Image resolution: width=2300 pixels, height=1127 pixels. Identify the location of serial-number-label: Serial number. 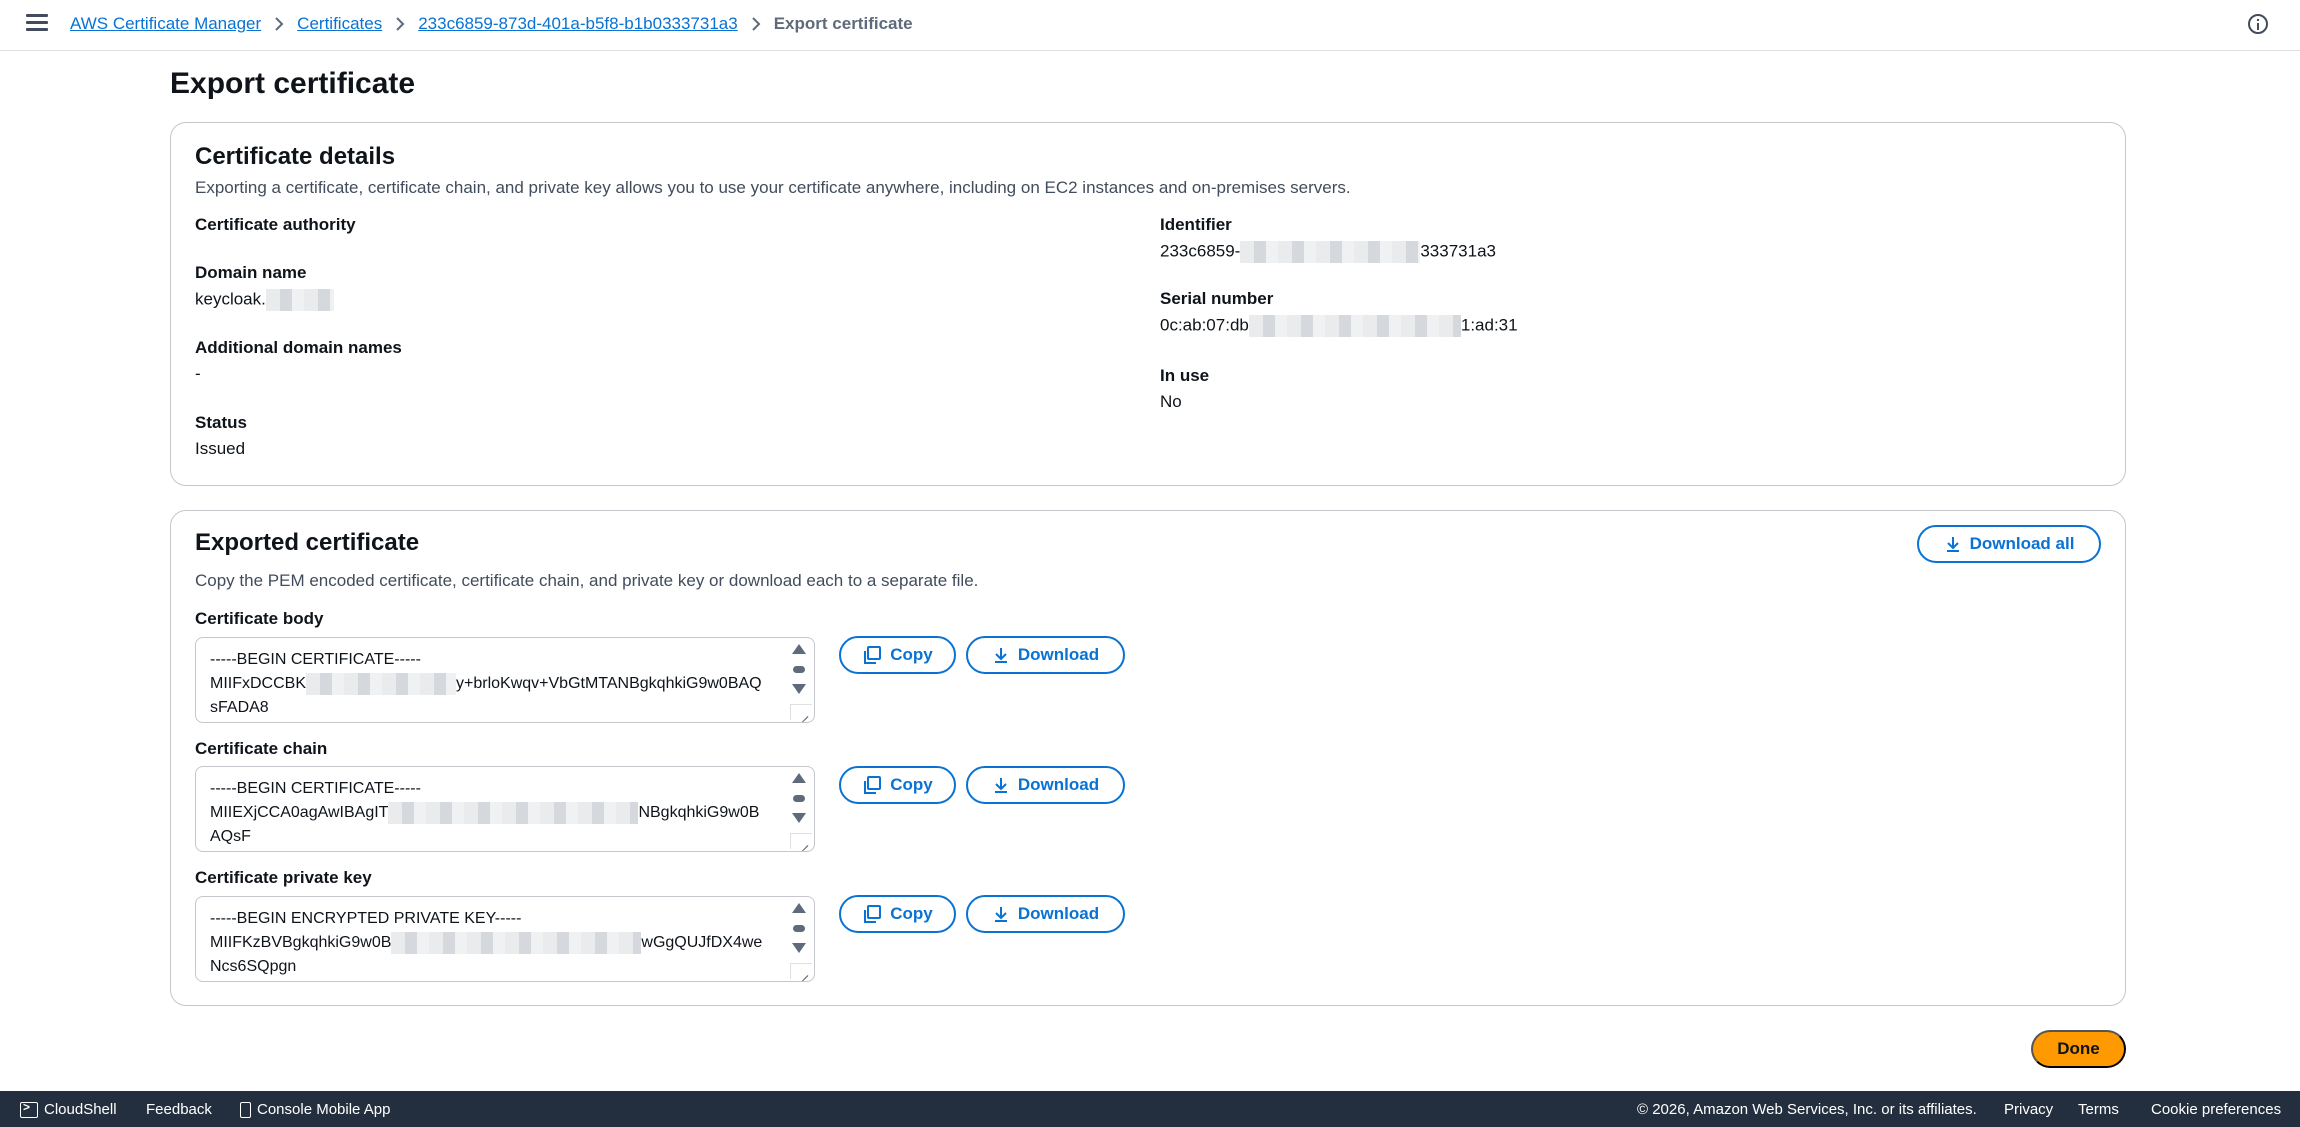
(1217, 298).